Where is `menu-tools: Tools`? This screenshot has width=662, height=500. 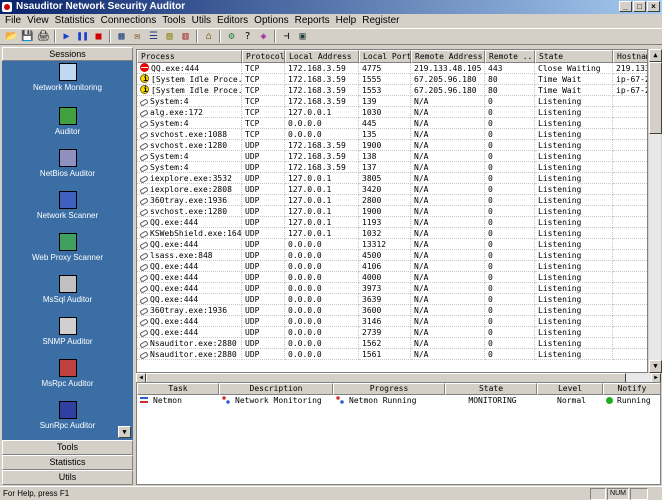 menu-tools: Tools is located at coordinates (173, 21).